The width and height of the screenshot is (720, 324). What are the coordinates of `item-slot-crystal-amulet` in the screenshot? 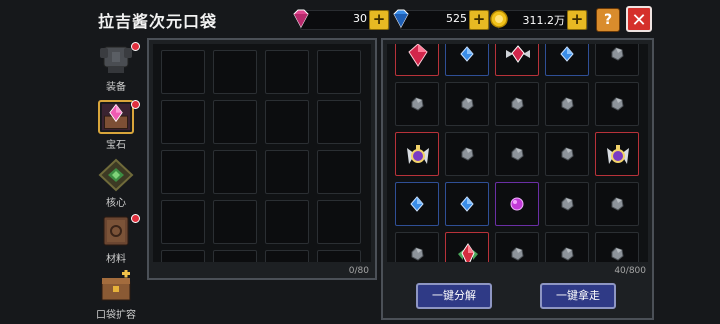 It's located at (467, 247).